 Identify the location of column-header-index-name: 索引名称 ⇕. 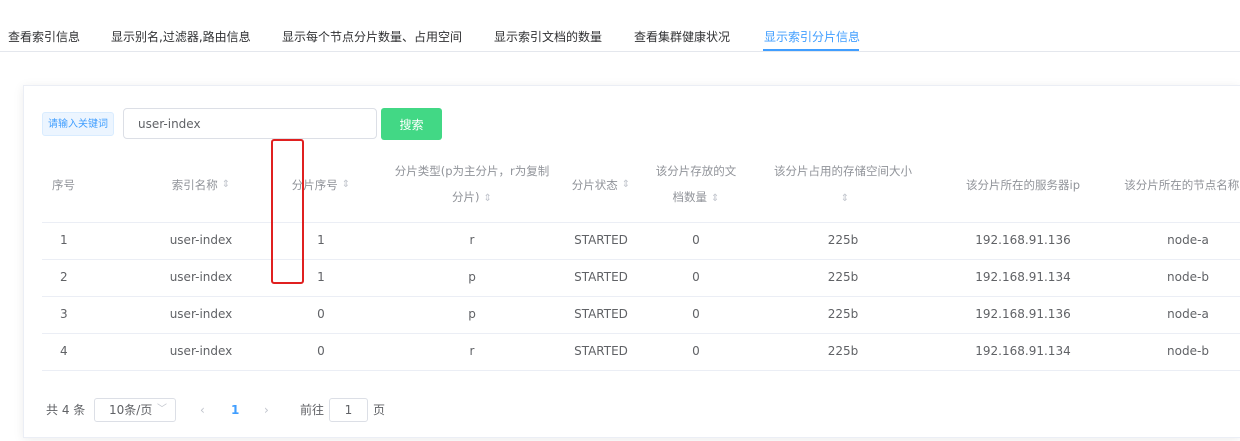
(201, 185).